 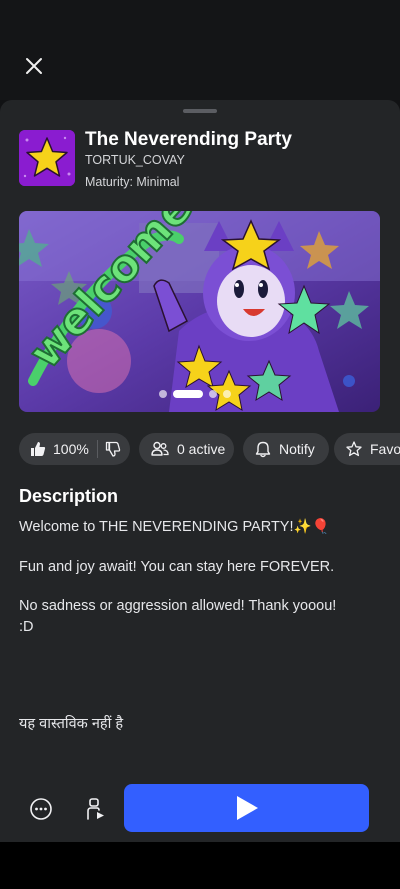 What do you see at coordinates (201, 449) in the screenshot?
I see `active-players-count: 0 active` at bounding box center [201, 449].